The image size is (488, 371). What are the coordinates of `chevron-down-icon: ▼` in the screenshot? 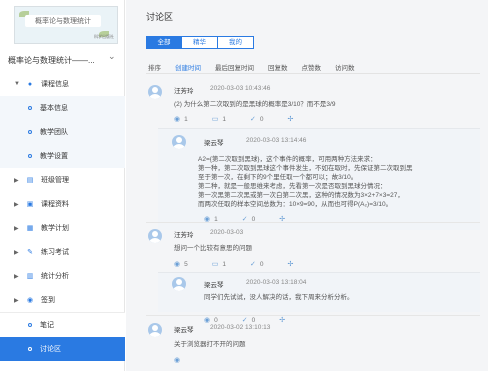 It's located at (17, 84).